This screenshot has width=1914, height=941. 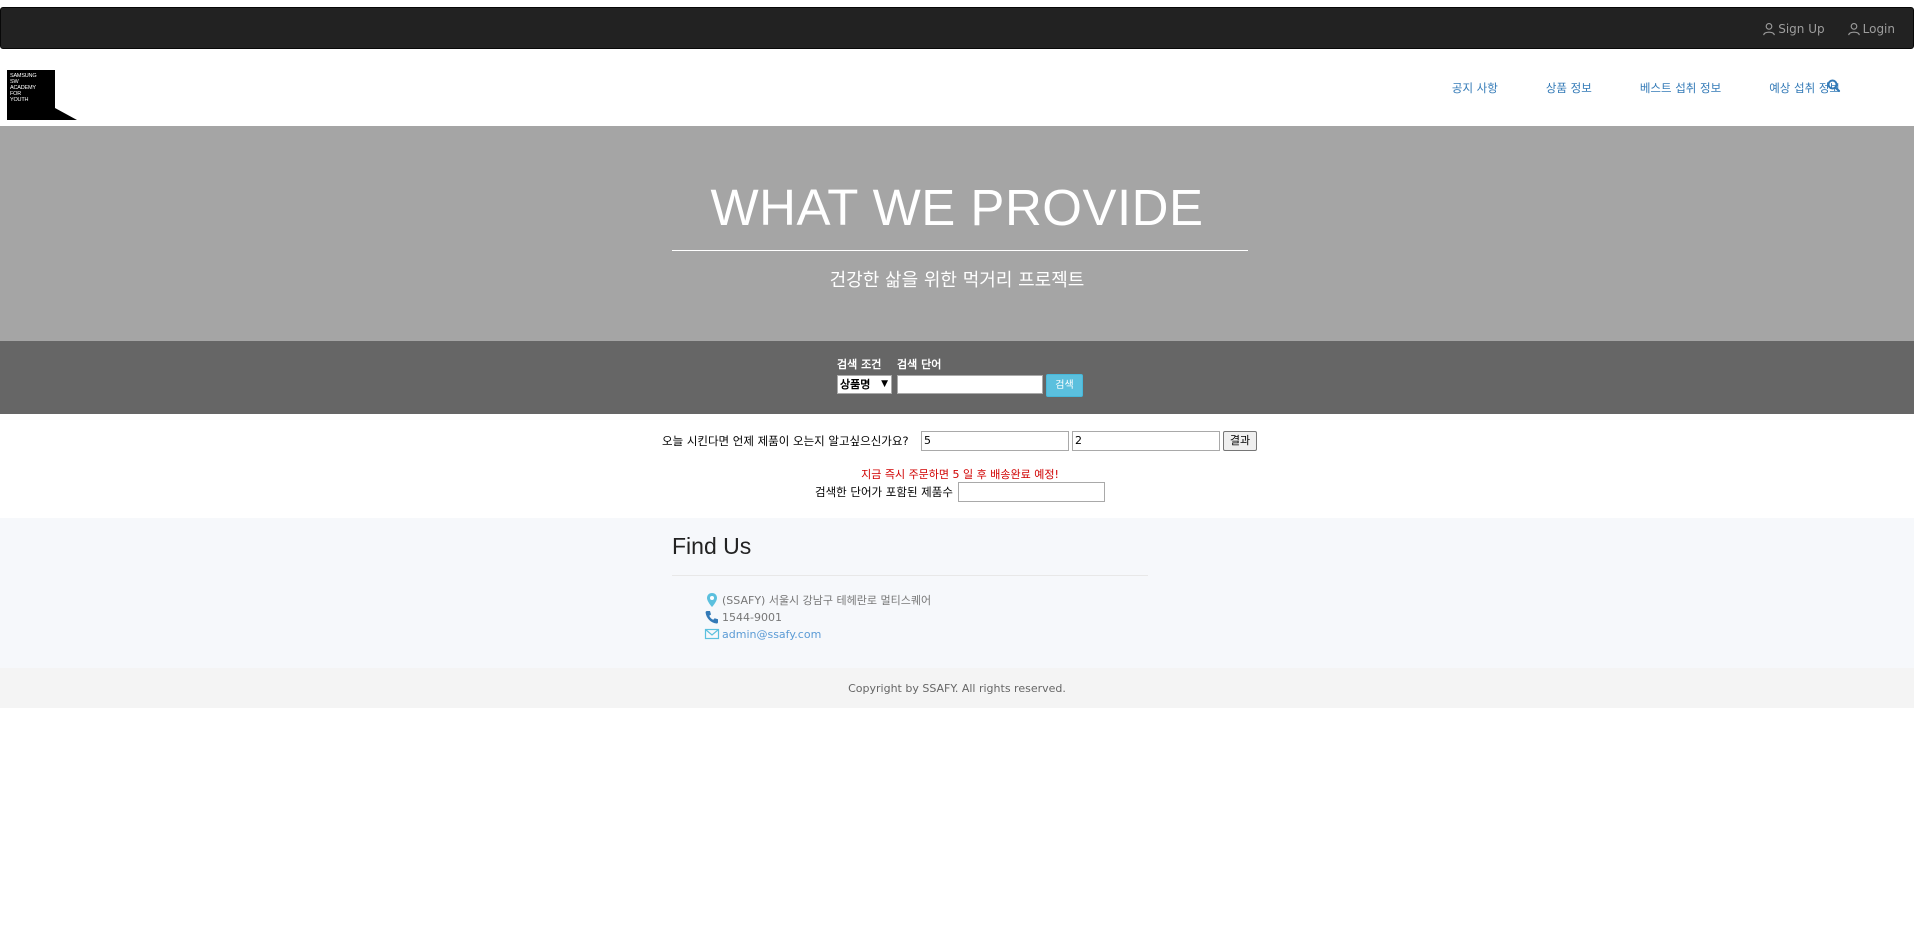 I want to click on search-condition-select: 상품명 ▼, so click(x=864, y=384).